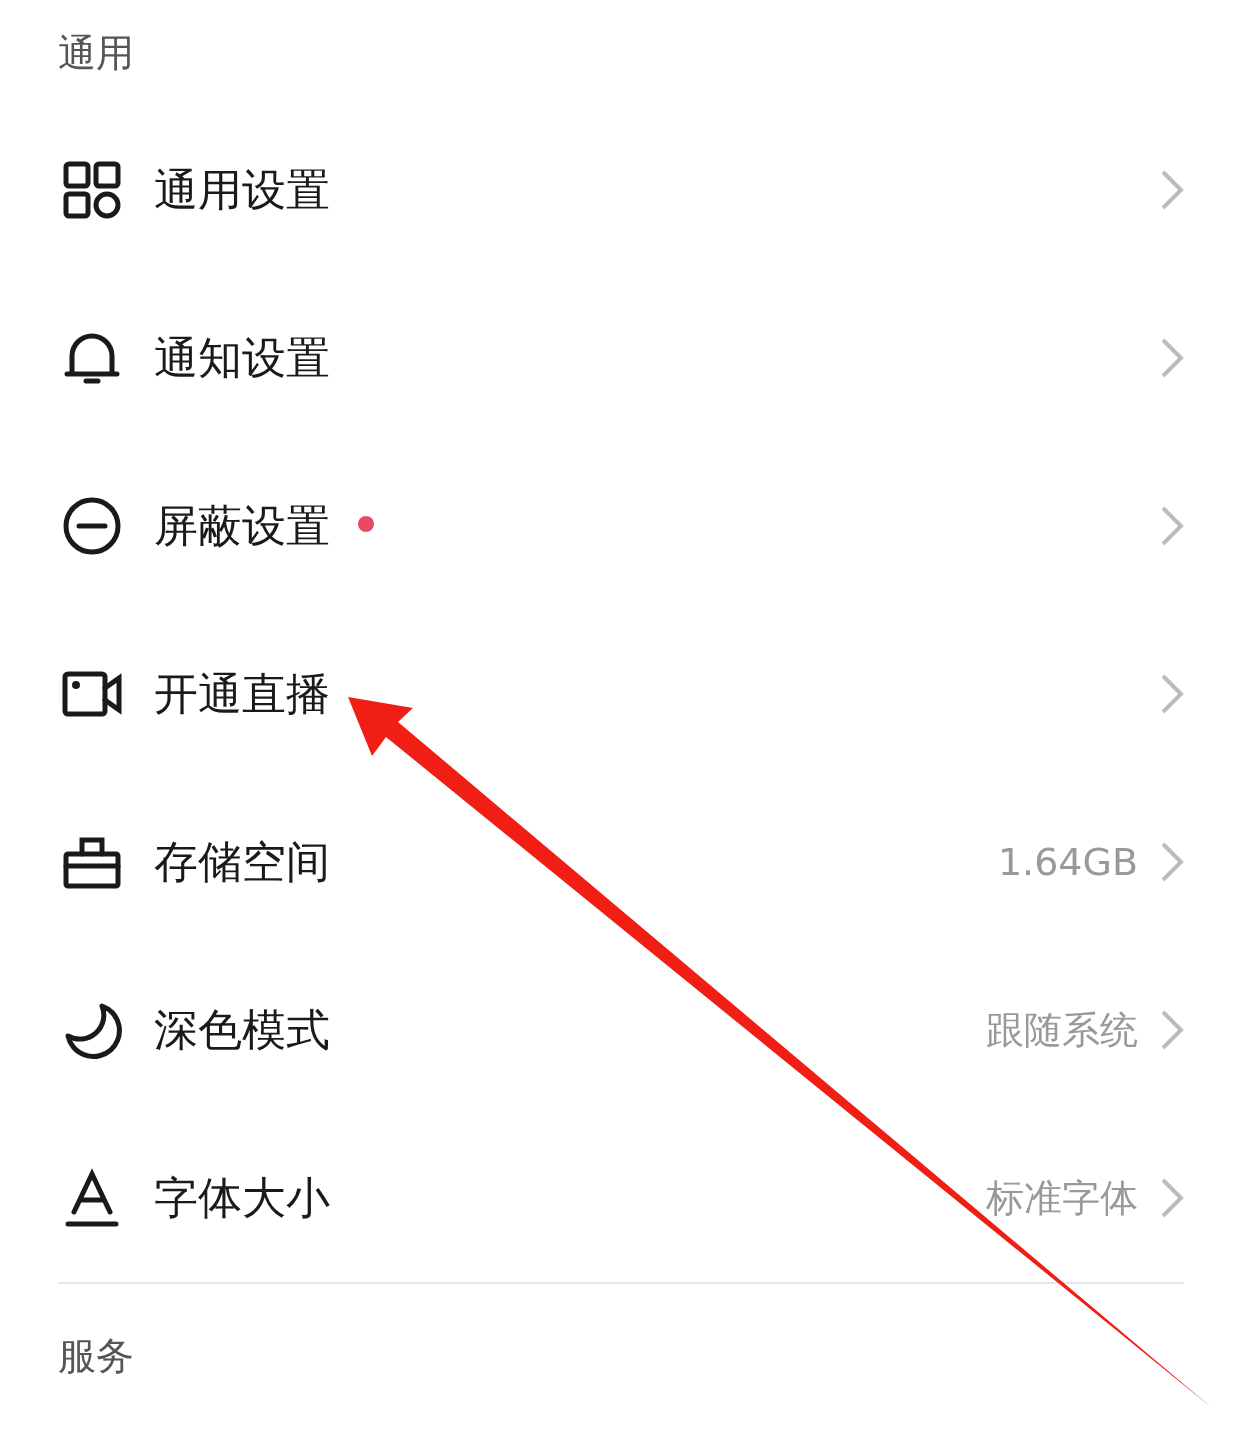  I want to click on row-label: 通知设置, so click(242, 357).